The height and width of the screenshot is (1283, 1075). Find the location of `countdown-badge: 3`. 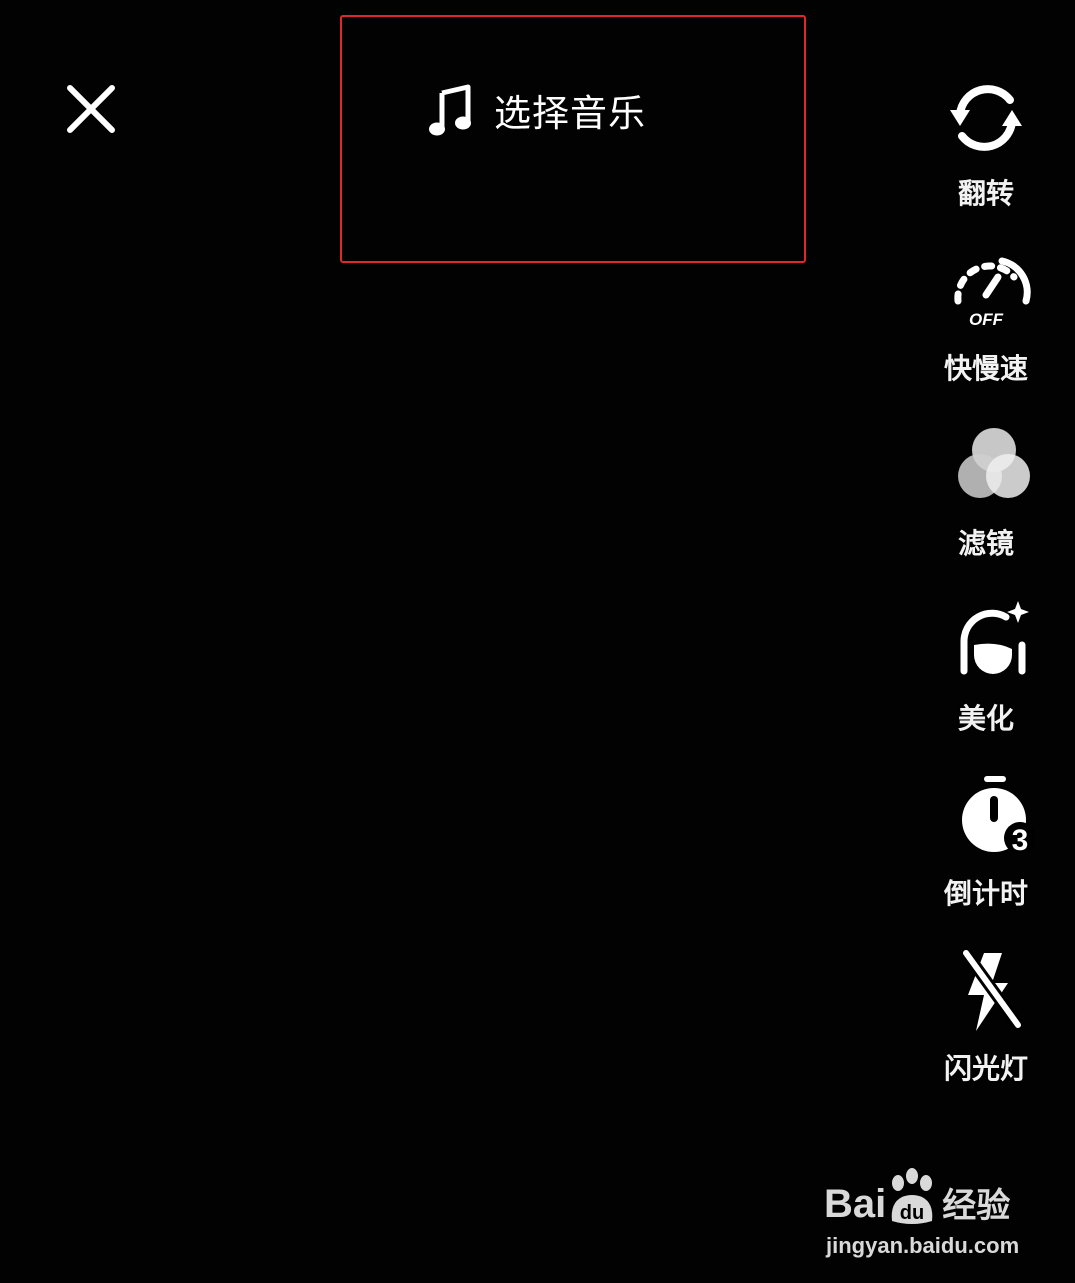

countdown-badge: 3 is located at coordinates (1020, 840).